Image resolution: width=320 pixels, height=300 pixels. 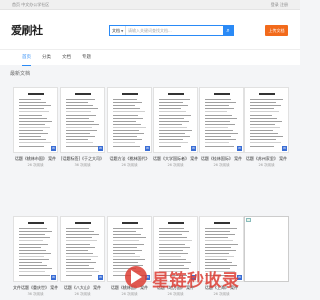 I want to click on topbar-links: 首页 中文办公学社区, so click(x=30, y=5).